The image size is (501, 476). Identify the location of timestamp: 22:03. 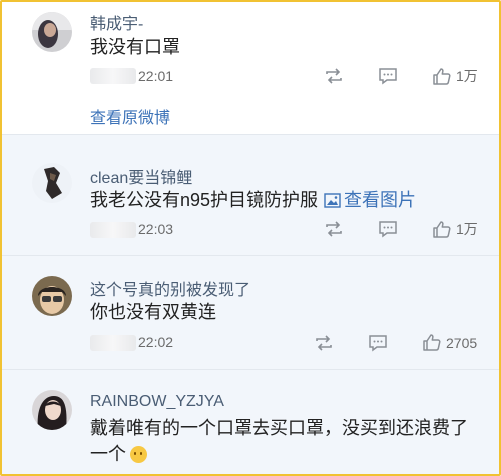
(156, 229).